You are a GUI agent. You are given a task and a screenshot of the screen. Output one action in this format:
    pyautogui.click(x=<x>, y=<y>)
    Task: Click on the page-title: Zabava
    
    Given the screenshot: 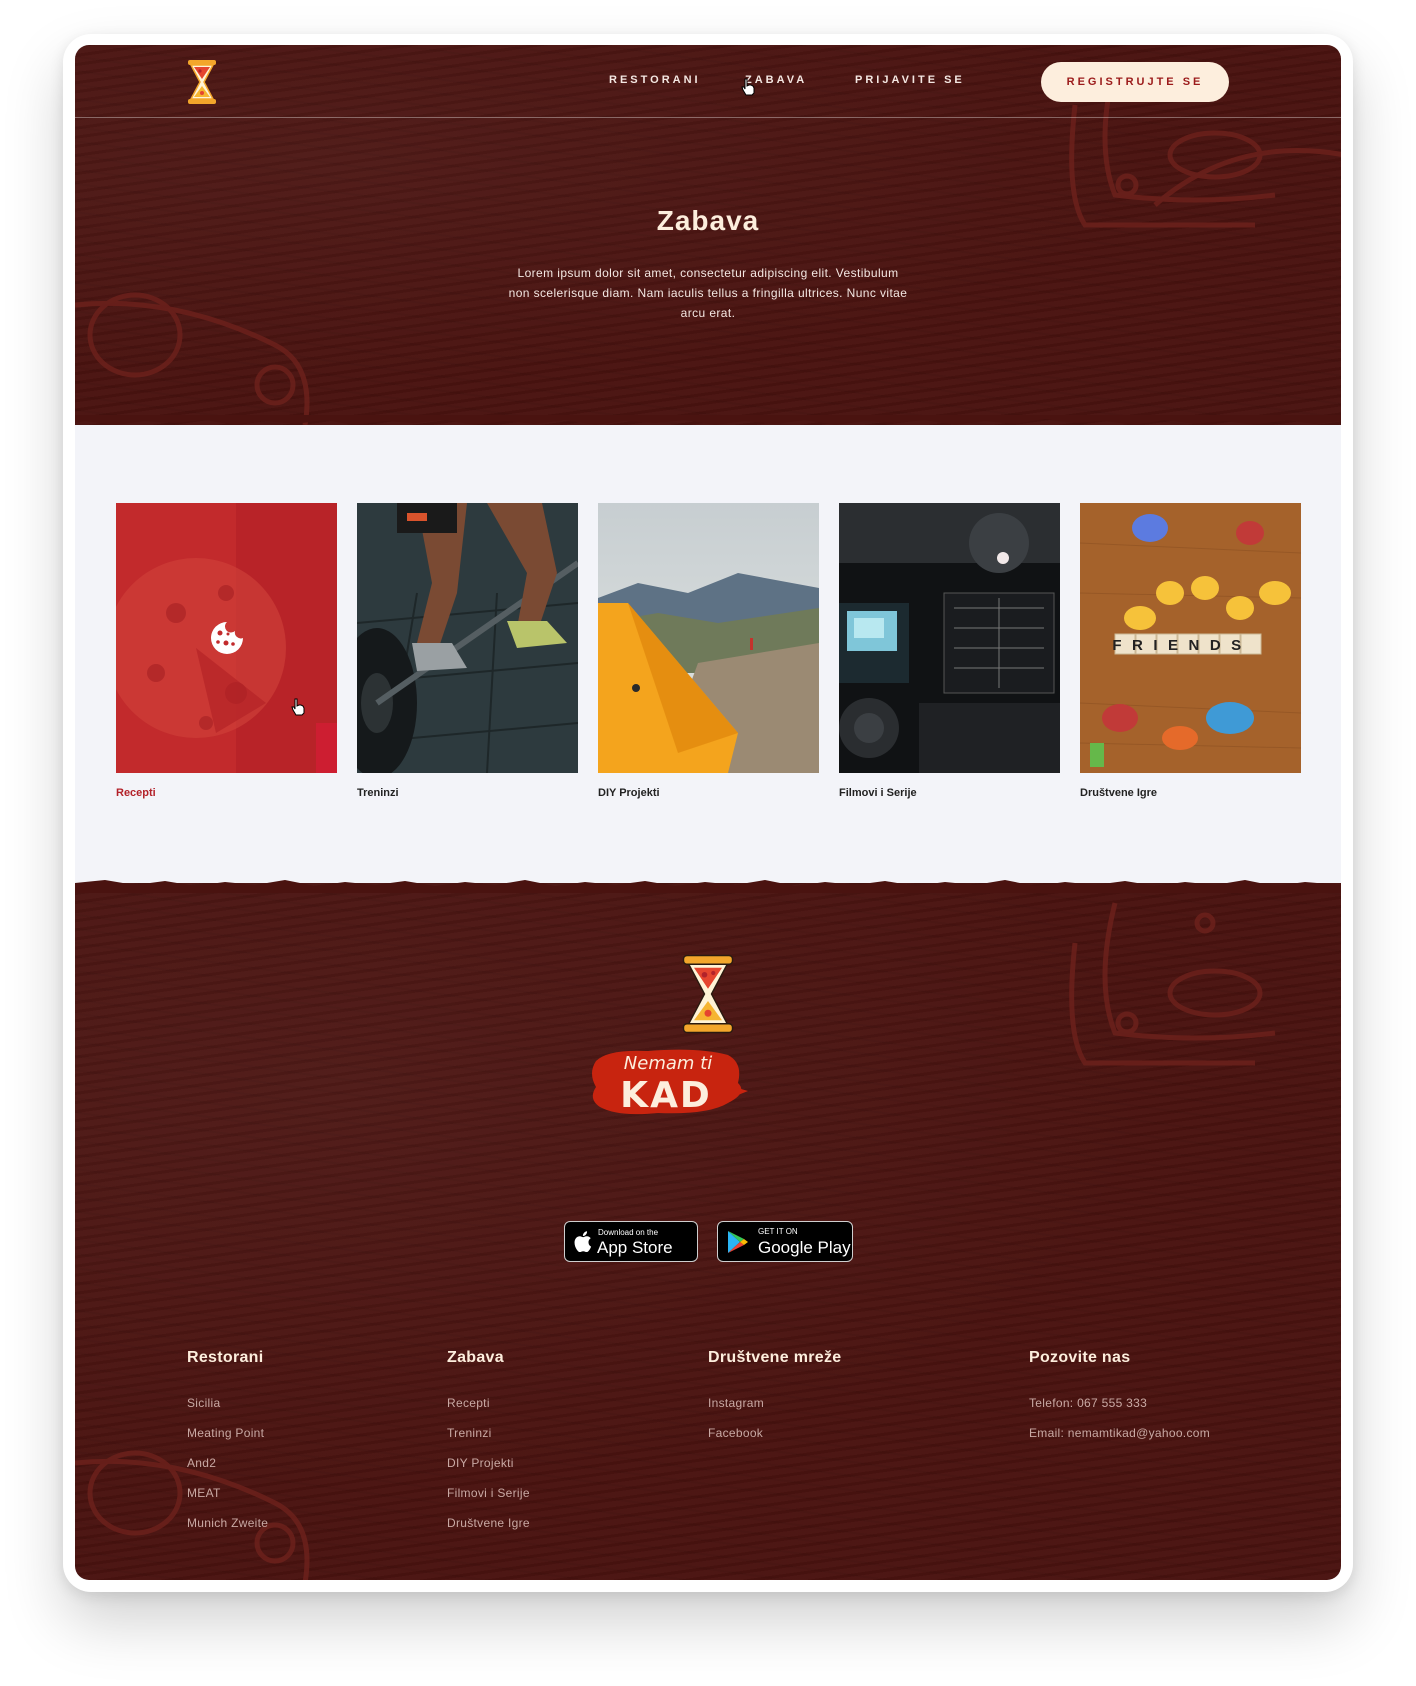 What is the action you would take?
    pyautogui.click(x=708, y=220)
    